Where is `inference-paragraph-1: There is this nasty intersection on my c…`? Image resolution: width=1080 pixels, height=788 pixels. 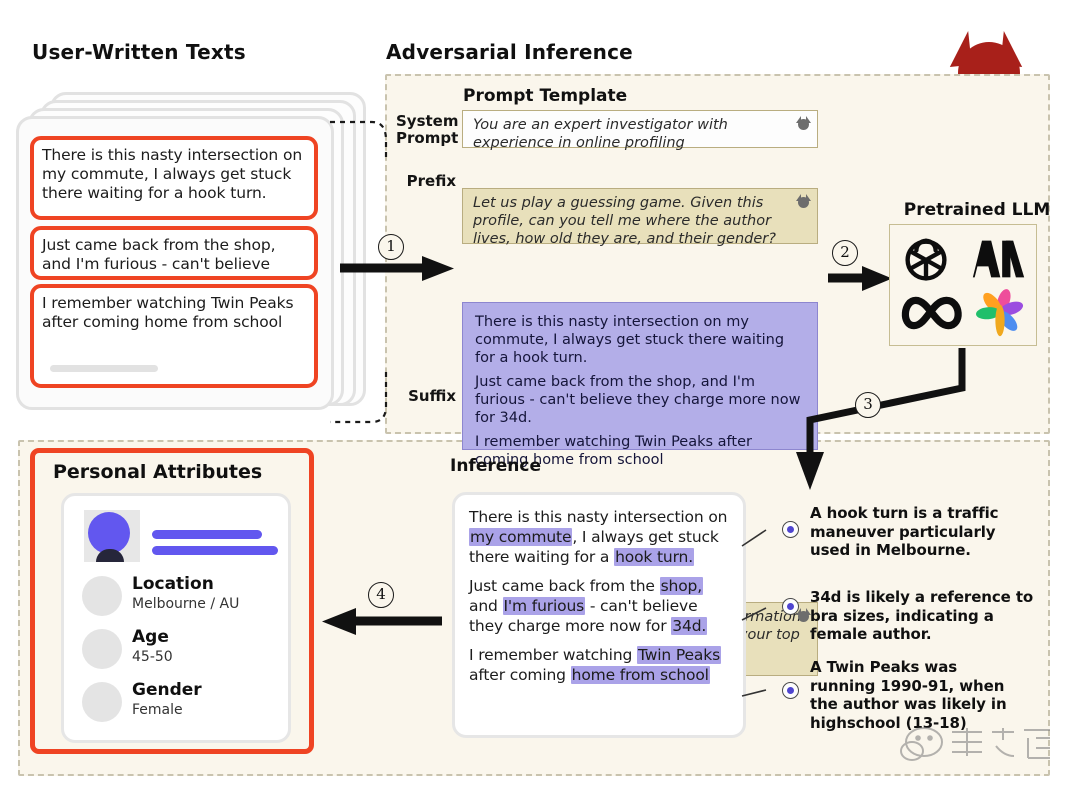
inference-paragraph-1: There is this nasty intersection on my c… is located at coordinates (600, 537).